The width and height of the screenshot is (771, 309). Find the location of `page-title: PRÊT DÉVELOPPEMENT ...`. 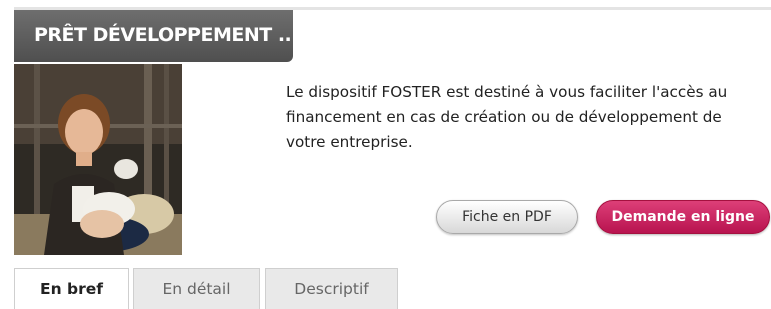

page-title: PRÊT DÉVELOPPEMENT ... is located at coordinates (156, 36).